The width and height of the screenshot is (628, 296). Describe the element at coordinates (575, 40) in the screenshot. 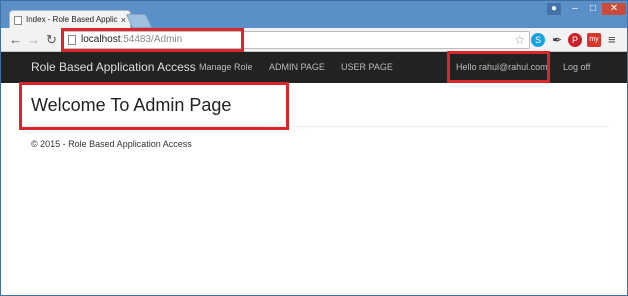

I see `pinterest-extension-icon: P` at that location.